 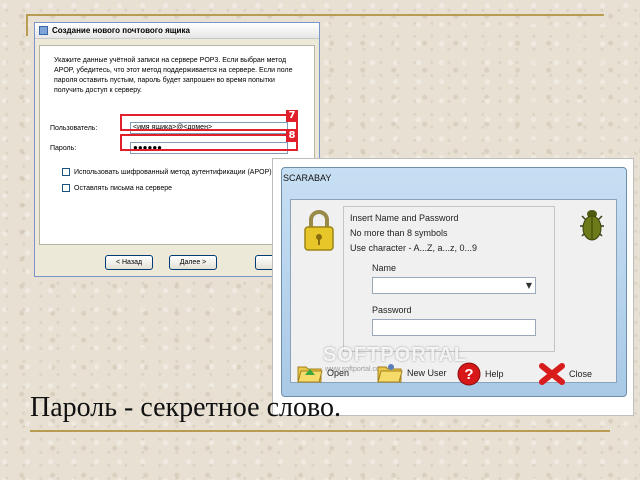 I want to click on help-button-label: Help, so click(x=494, y=374).